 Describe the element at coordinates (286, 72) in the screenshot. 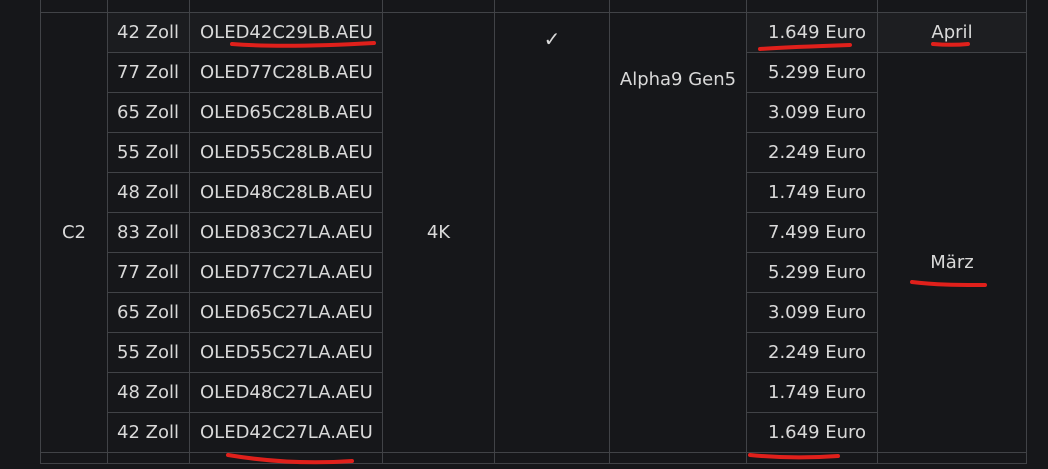

I see `model-cell: OLED77C28LB.AEU` at that location.